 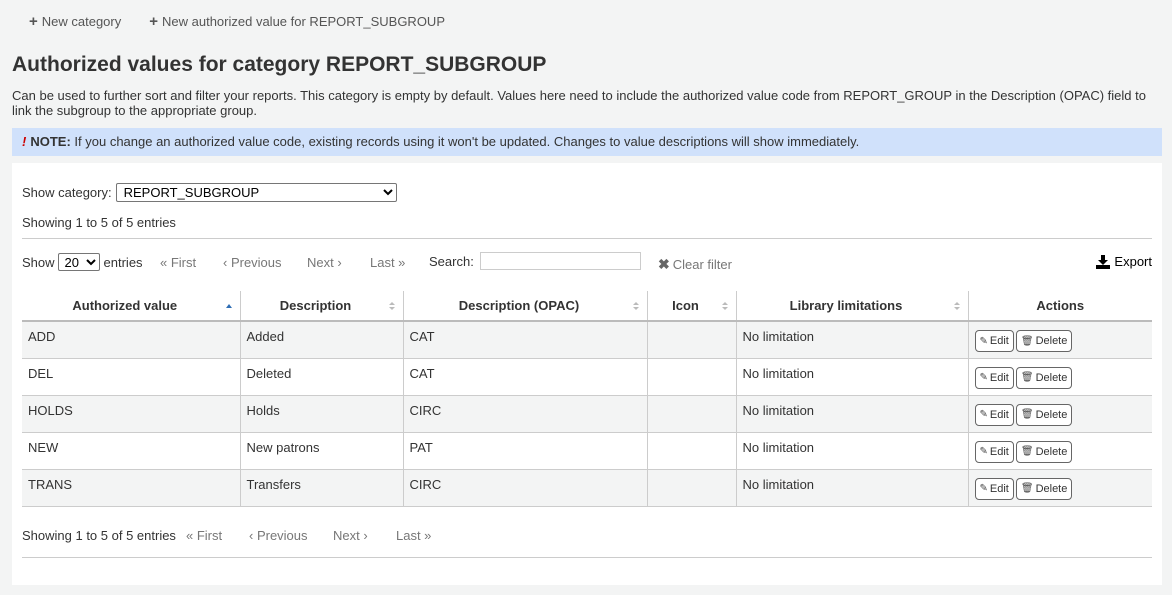 What do you see at coordinates (131, 488) in the screenshot?
I see `cell-authorized-value: TRANS` at bounding box center [131, 488].